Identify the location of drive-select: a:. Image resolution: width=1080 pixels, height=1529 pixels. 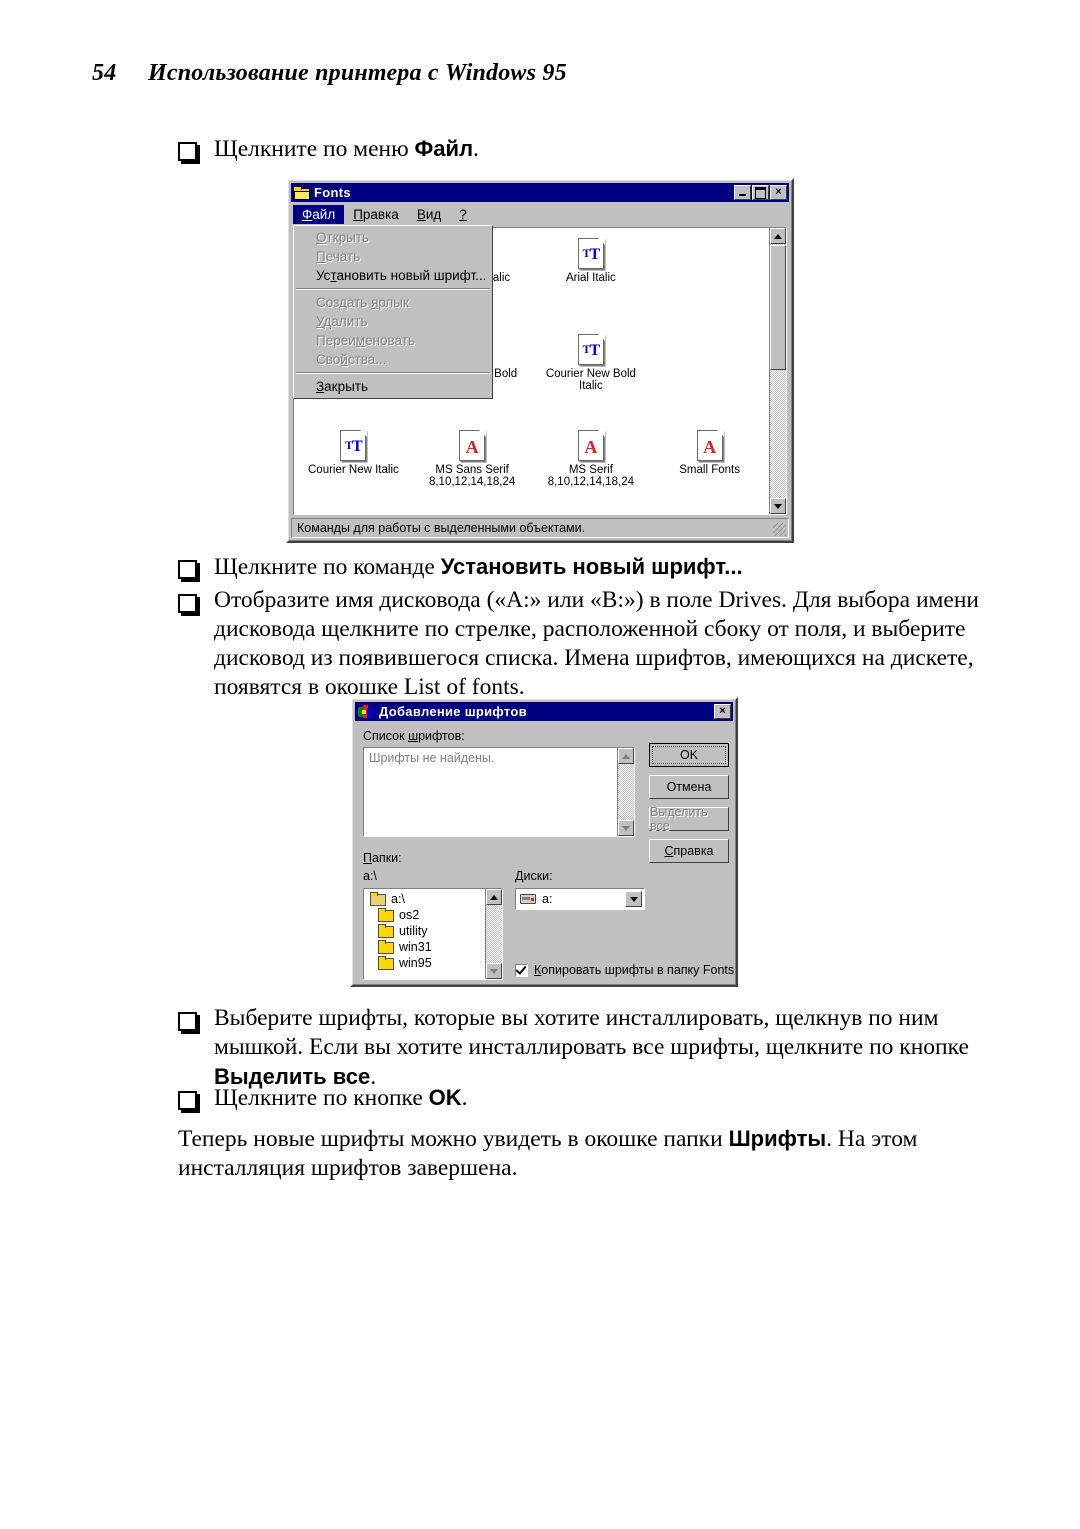
(580, 899).